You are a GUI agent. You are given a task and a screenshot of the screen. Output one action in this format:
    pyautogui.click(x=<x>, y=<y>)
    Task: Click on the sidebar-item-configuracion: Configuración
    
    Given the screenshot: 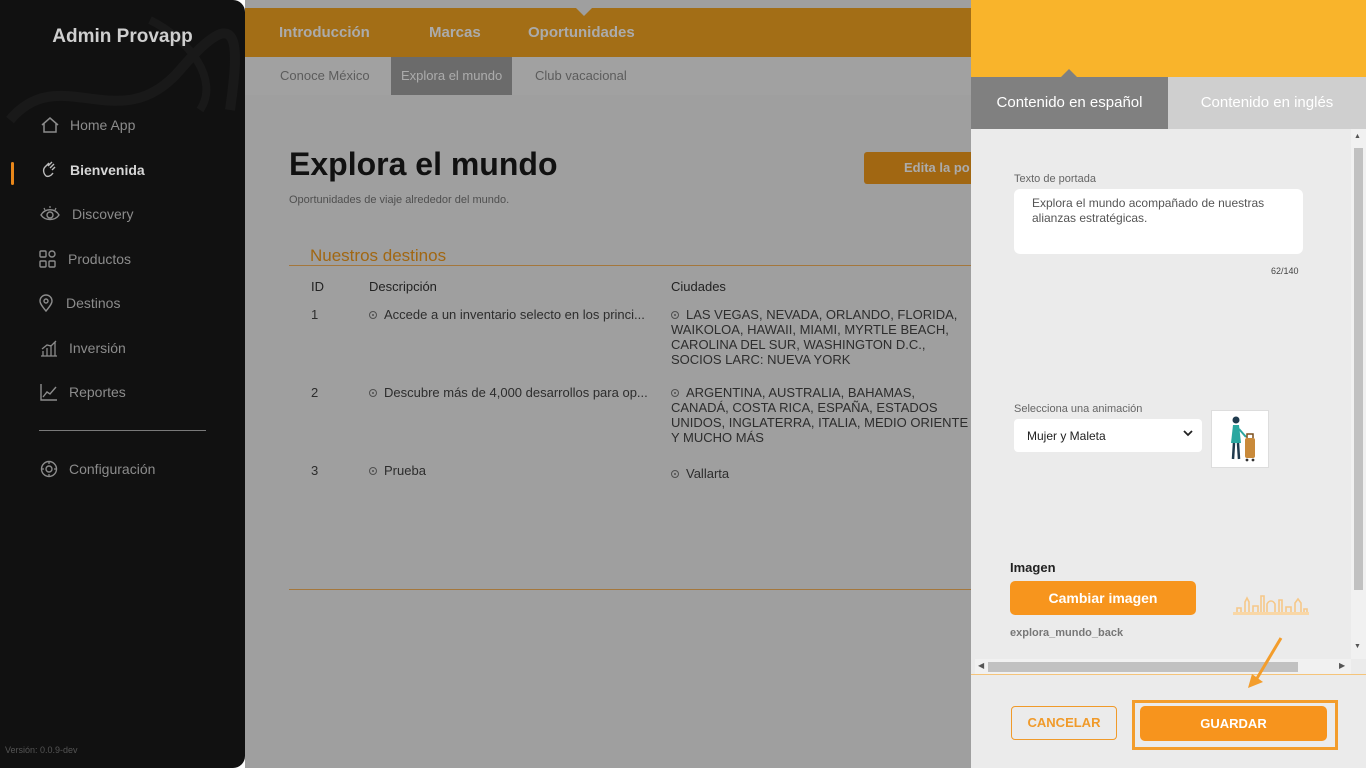 What is the action you would take?
    pyautogui.click(x=97, y=469)
    